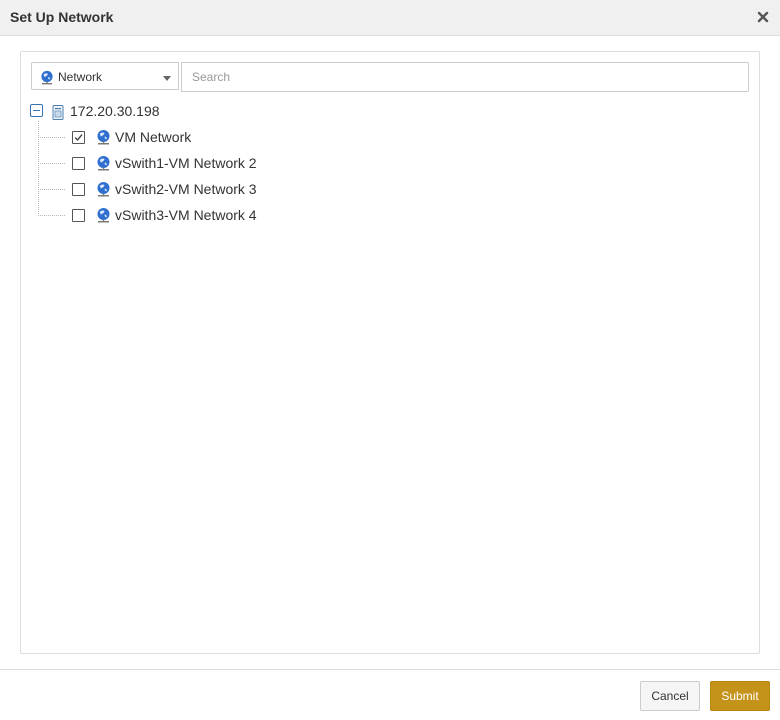 This screenshot has height=720, width=780. I want to click on submit-button: Submit, so click(740, 696).